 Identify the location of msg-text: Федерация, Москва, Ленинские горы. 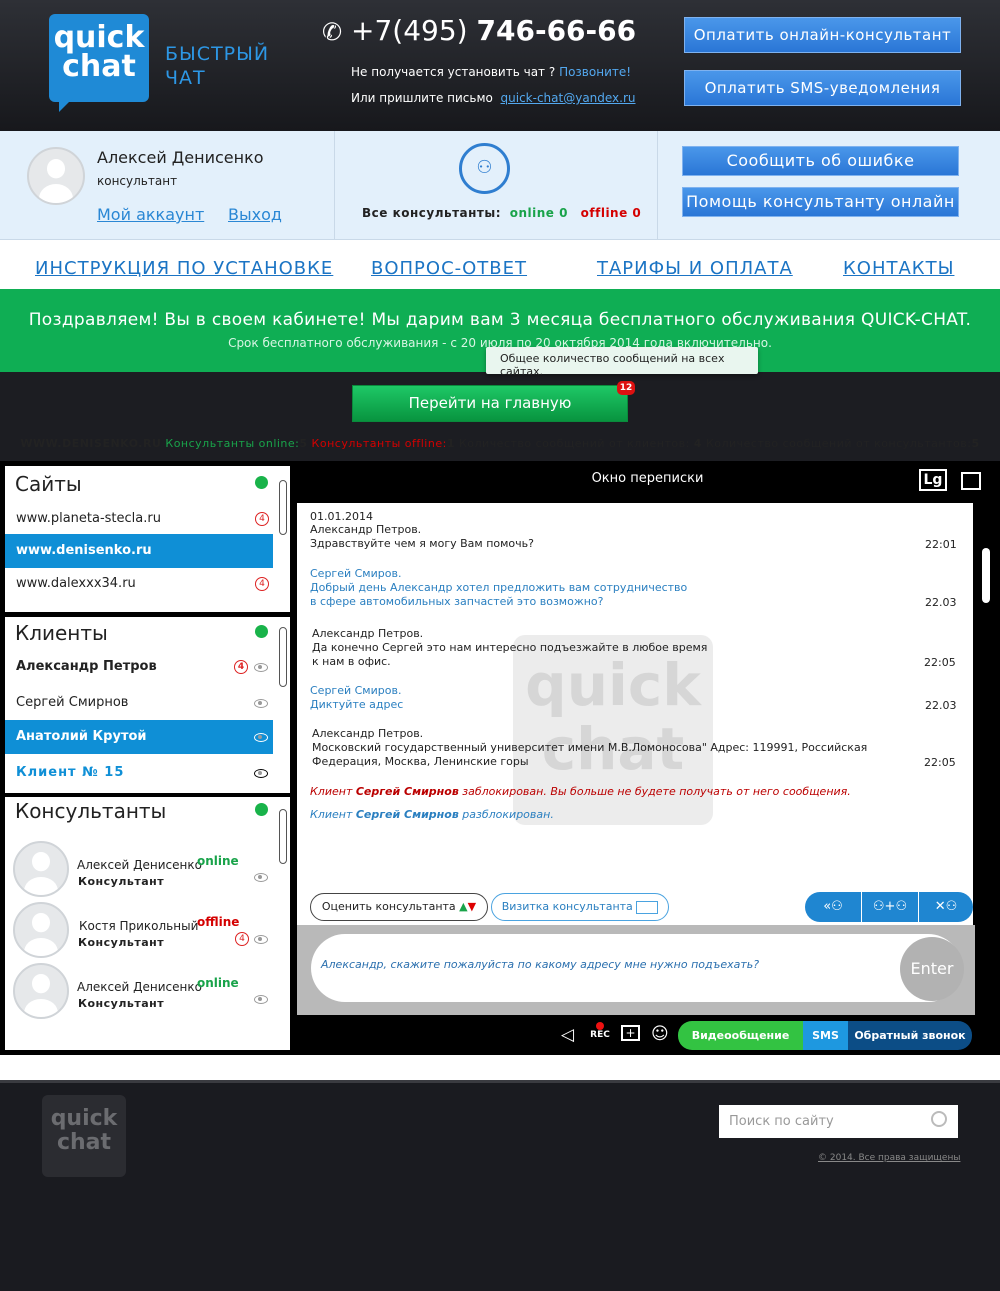
(420, 761).